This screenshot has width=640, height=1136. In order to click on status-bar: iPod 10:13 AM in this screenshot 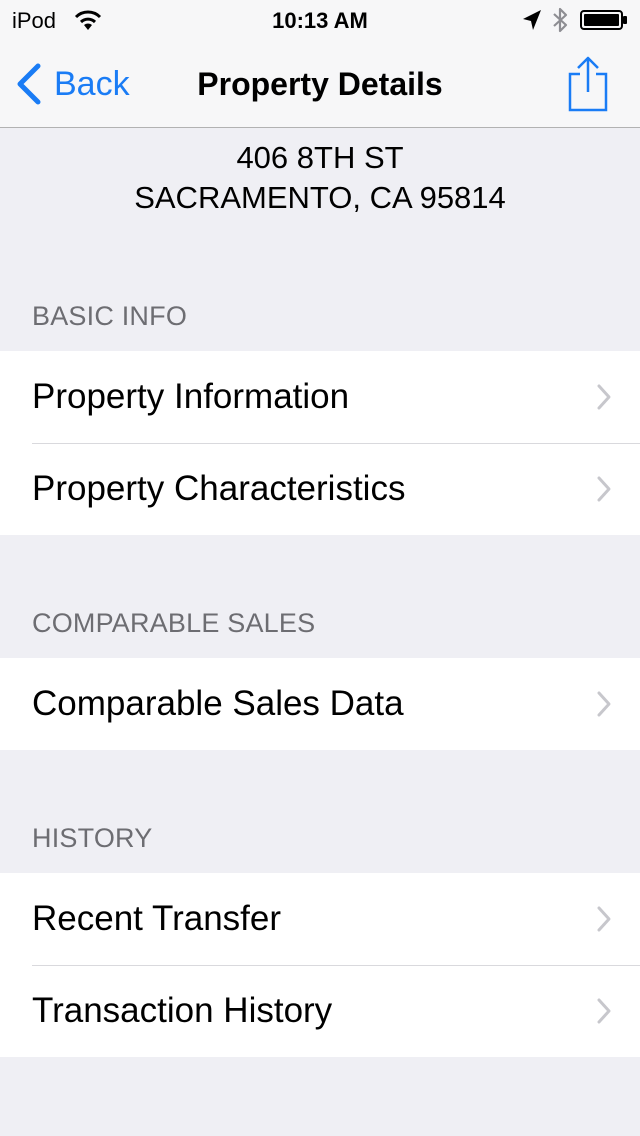, I will do `click(320, 20)`.